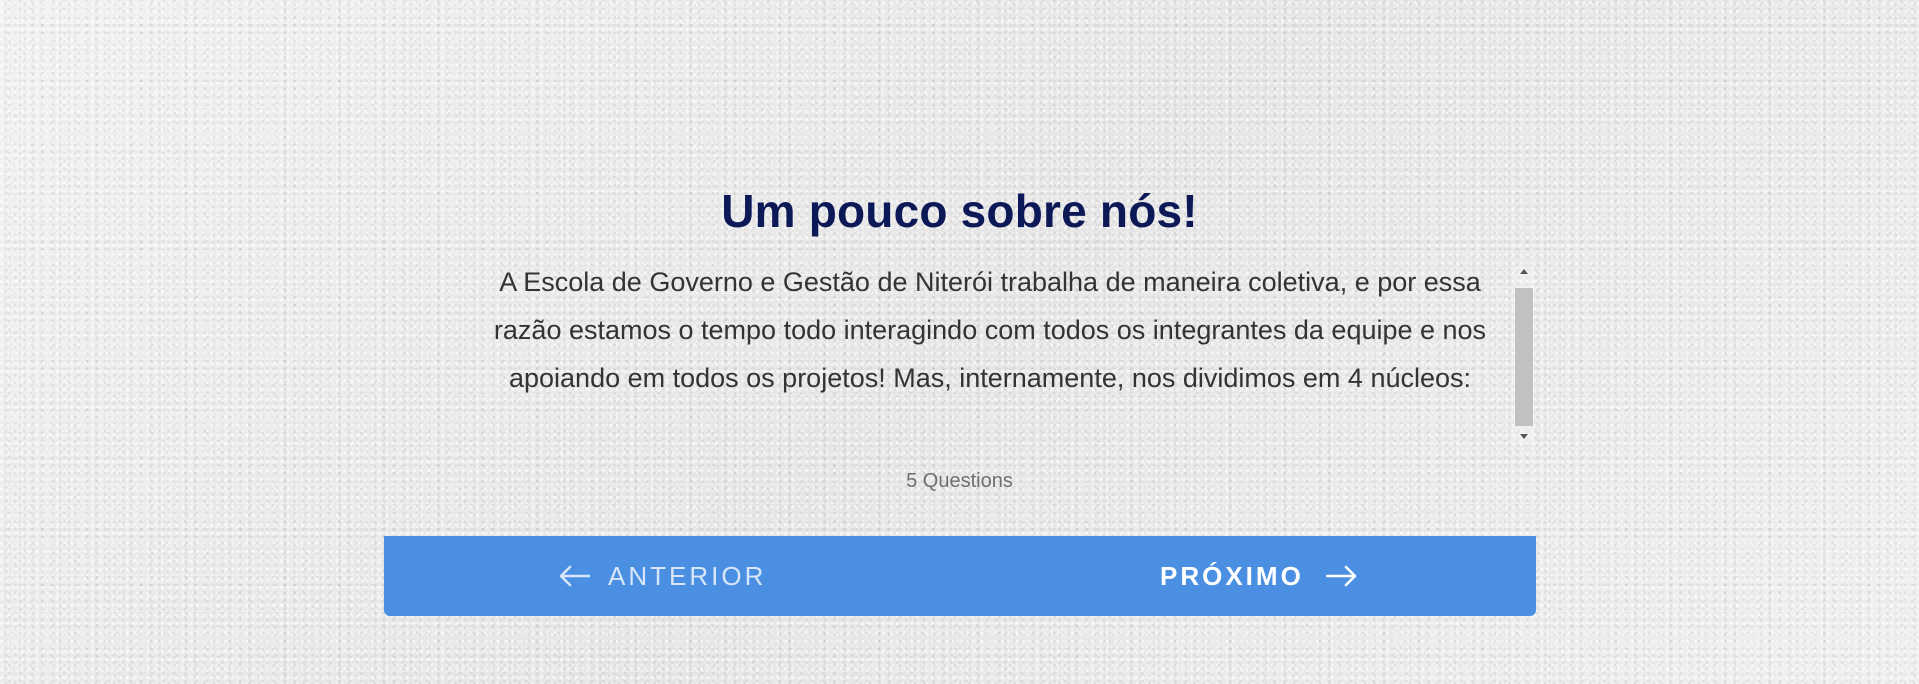 Image resolution: width=1919 pixels, height=684 pixels. I want to click on previous-button-label: ANTERIOR, so click(687, 575).